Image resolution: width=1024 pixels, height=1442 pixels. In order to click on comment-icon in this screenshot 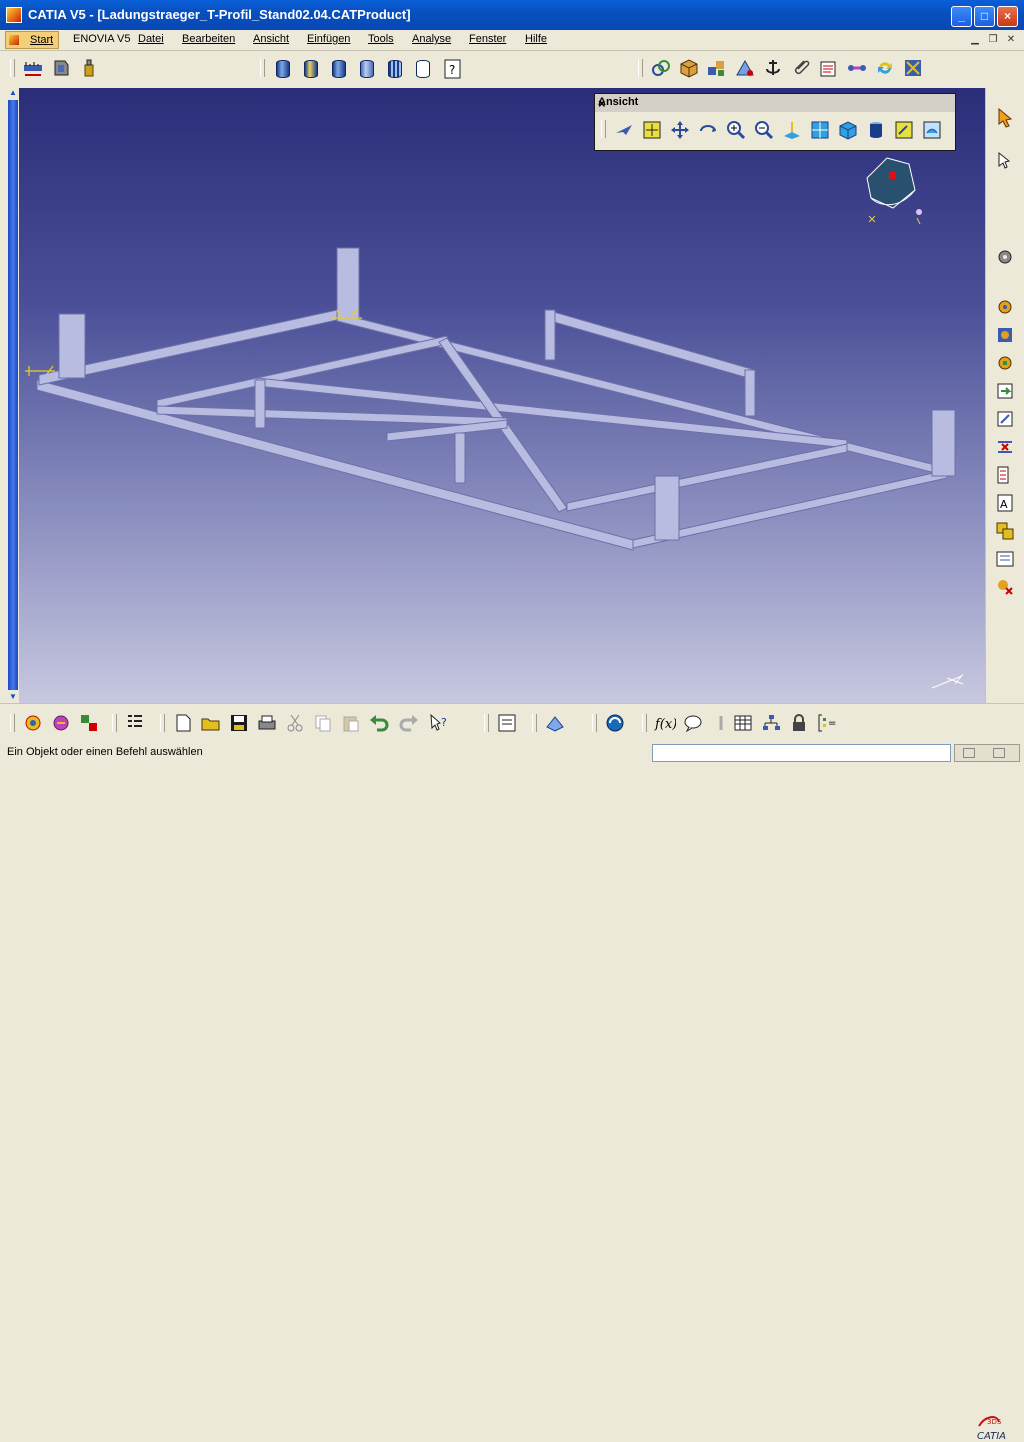, I will do `click(693, 723)`.